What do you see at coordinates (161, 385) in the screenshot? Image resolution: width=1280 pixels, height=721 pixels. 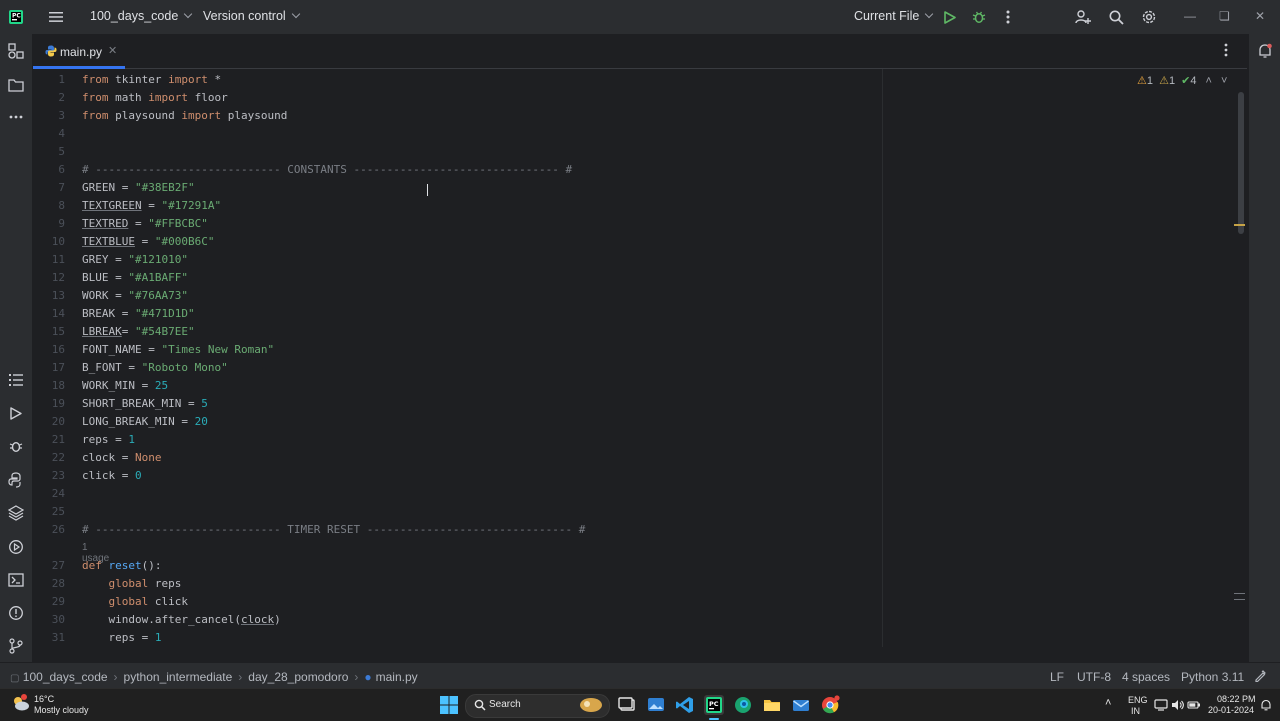 I see `code-token: 25` at bounding box center [161, 385].